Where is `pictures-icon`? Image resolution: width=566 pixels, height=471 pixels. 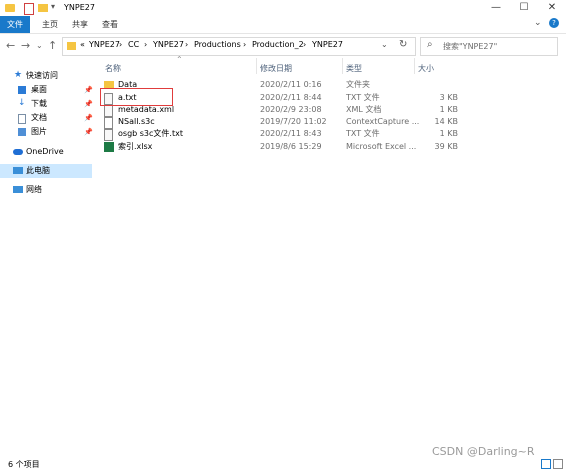
pictures-icon is located at coordinates (22, 132).